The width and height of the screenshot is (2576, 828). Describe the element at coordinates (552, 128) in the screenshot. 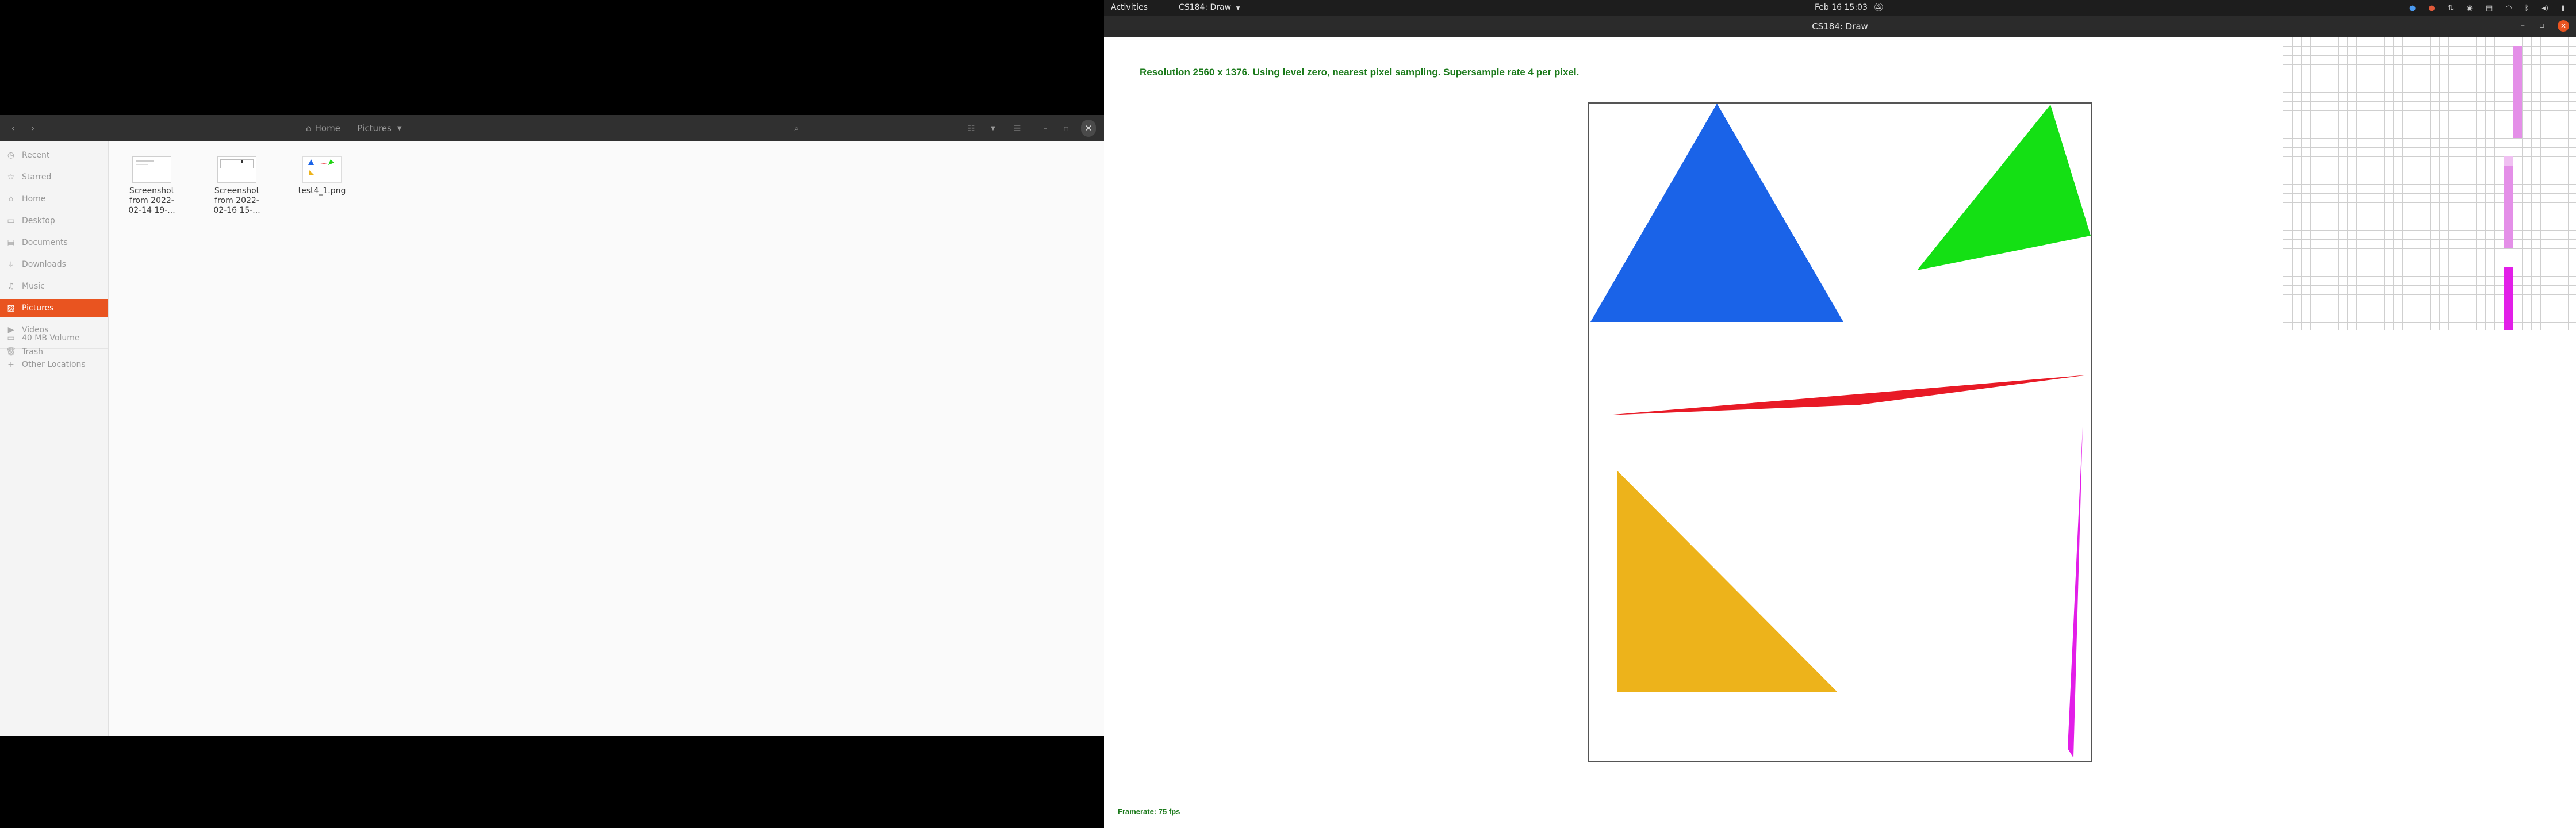

I see `files-headerbar: ‹ › ⌂ Home Pictures ▼ ⌕ ☷ ▼ ☰ – ▫ ✕` at that location.